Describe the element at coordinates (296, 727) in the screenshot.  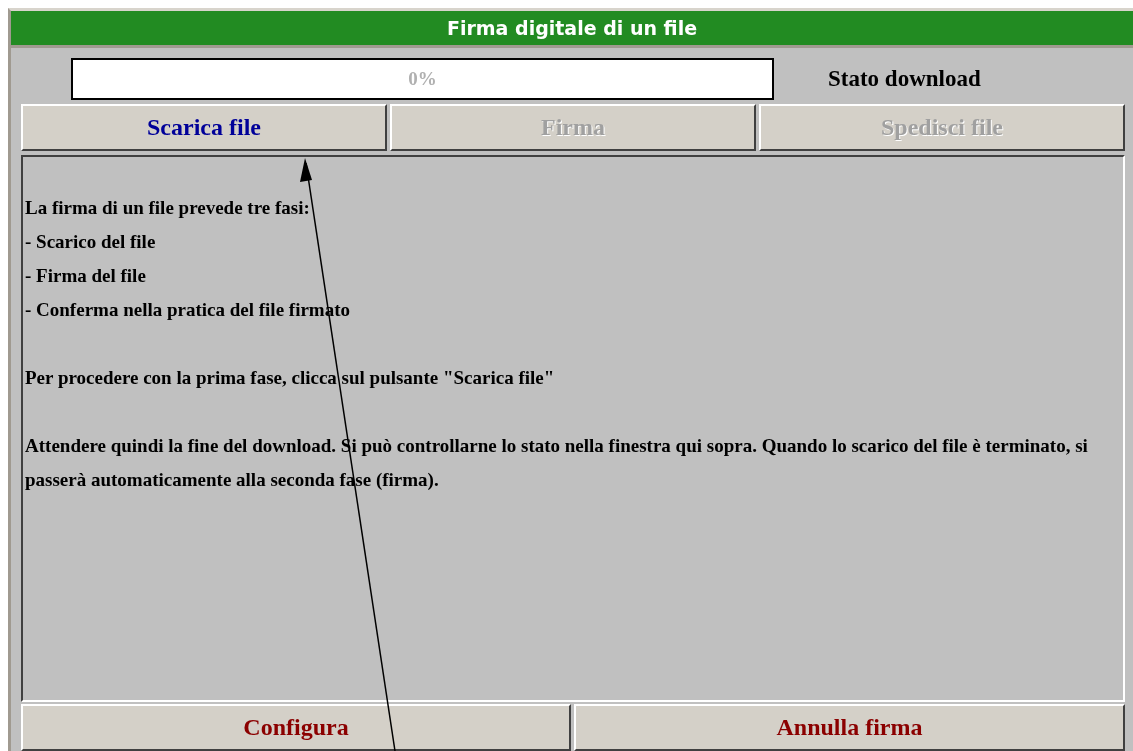
I see `action-button: Configura` at that location.